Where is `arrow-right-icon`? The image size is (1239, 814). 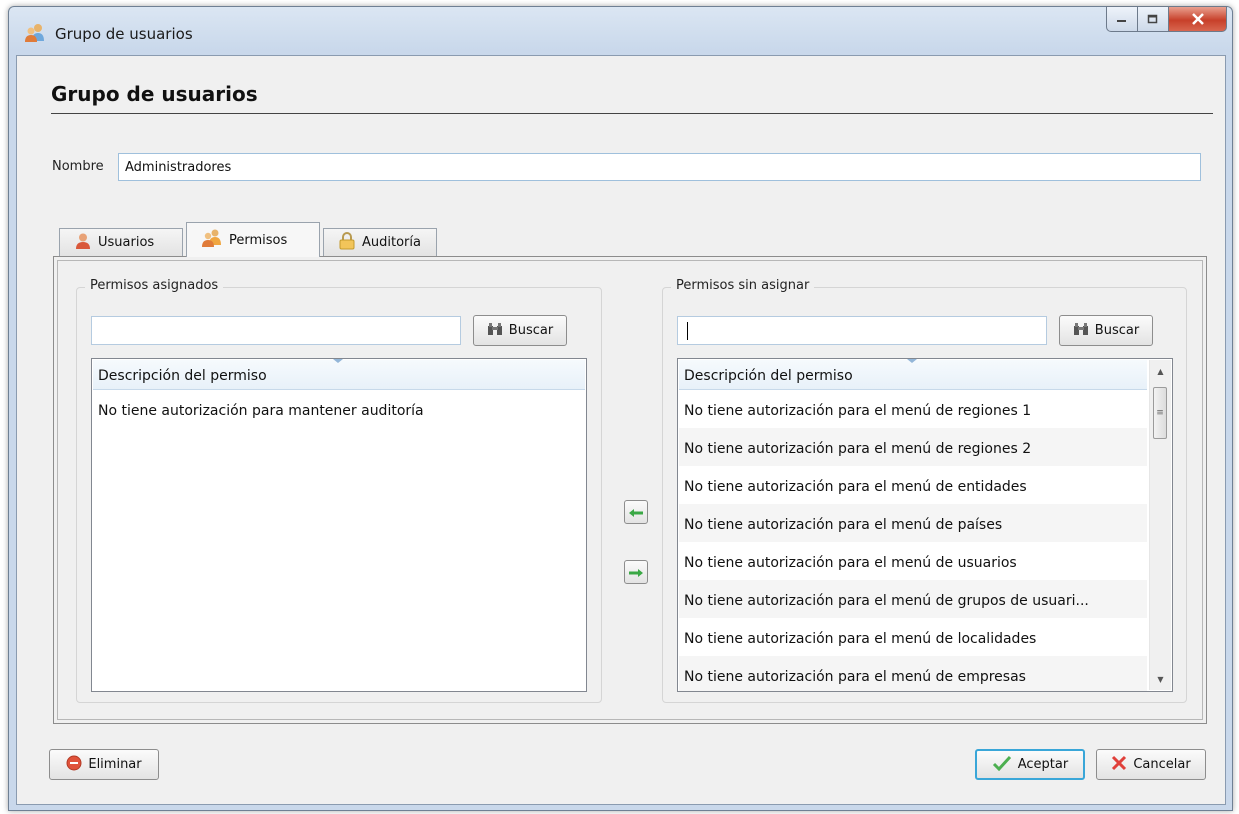
arrow-right-icon is located at coordinates (636, 572).